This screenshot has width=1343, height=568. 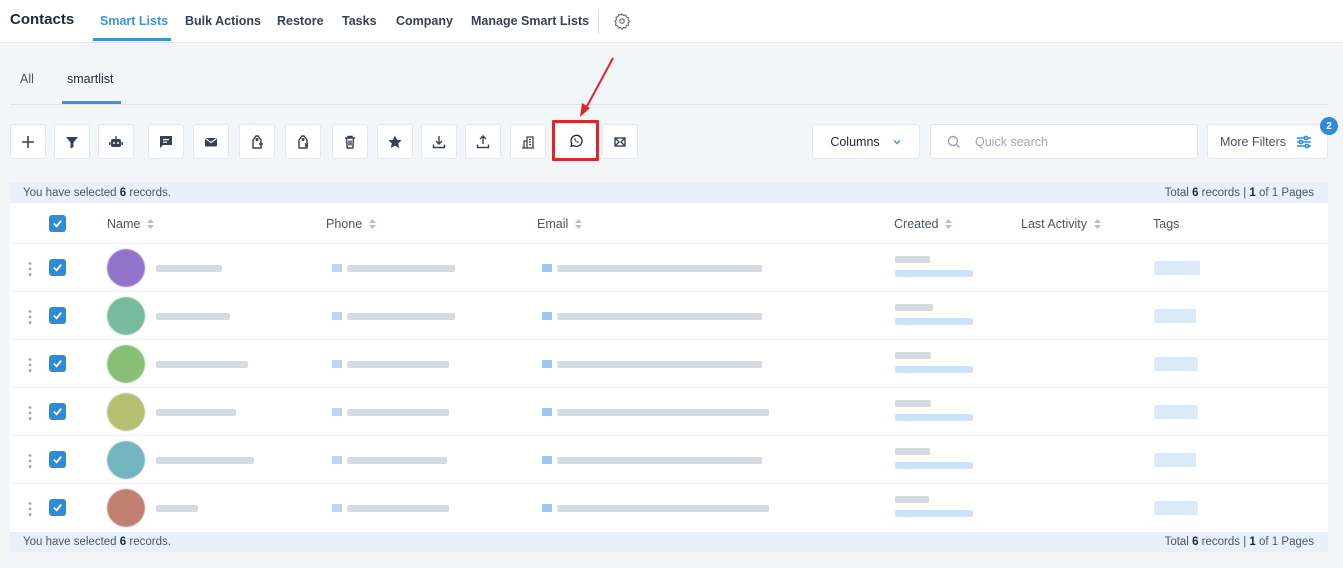 I want to click on tag-add-icon, so click(x=257, y=141).